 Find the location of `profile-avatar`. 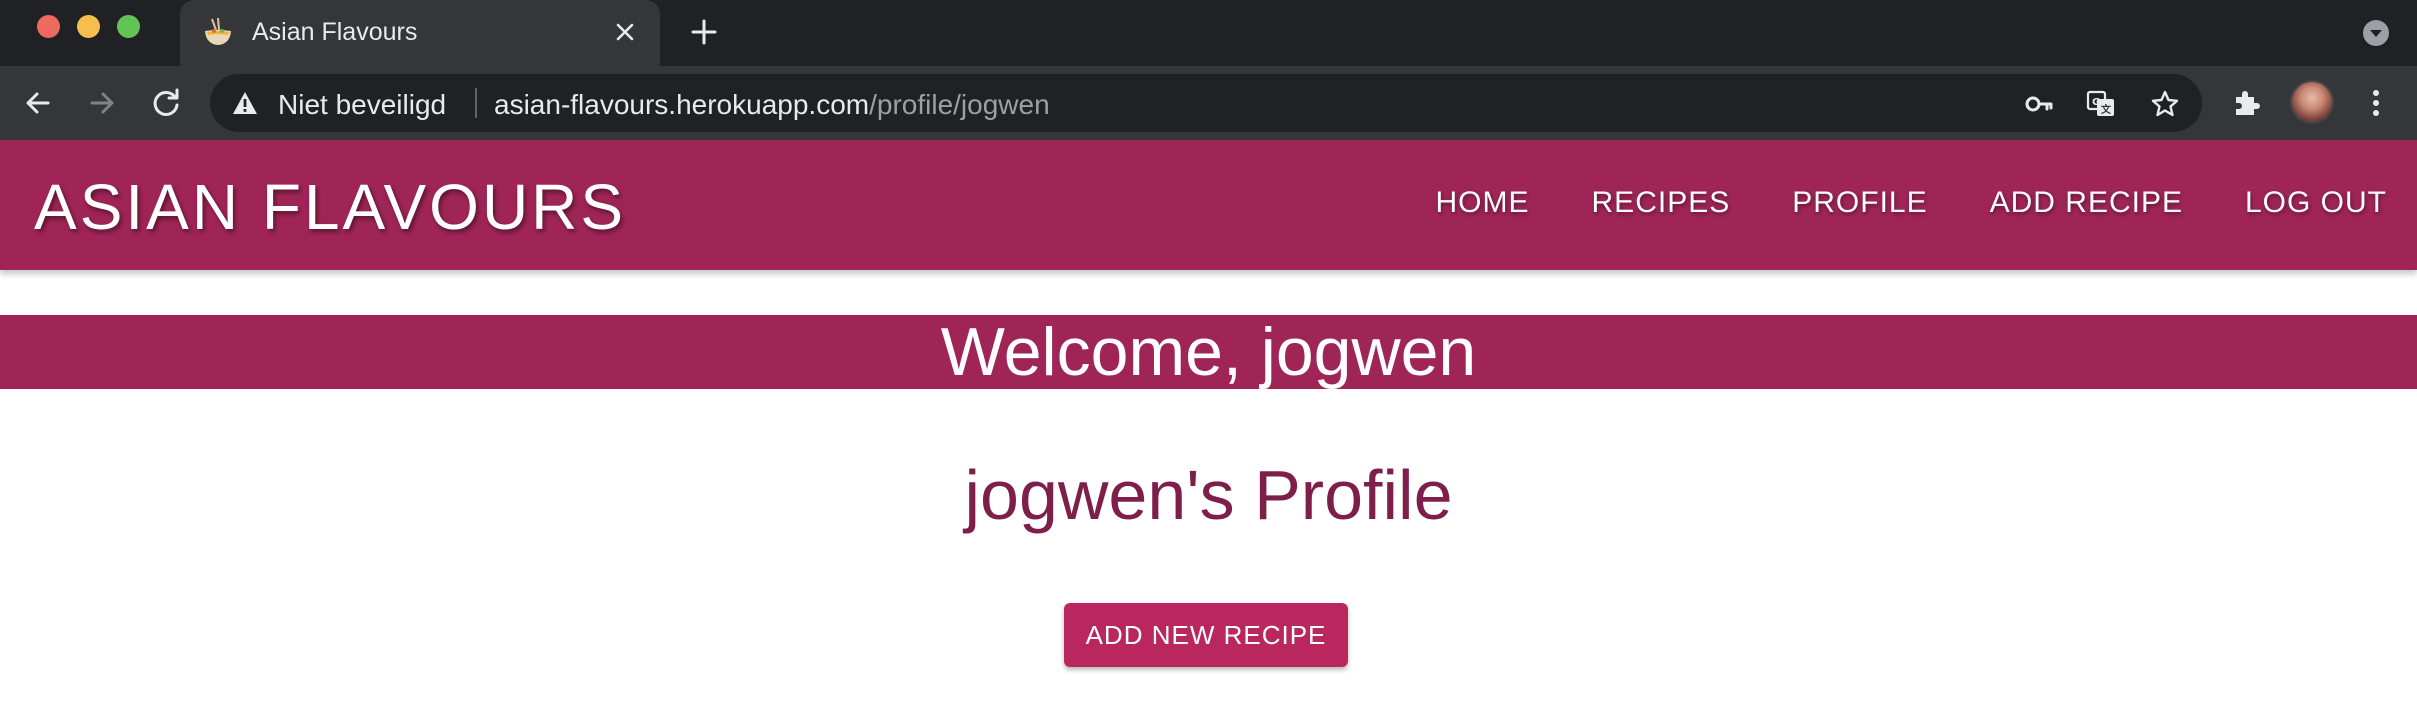

profile-avatar is located at coordinates (2312, 102).